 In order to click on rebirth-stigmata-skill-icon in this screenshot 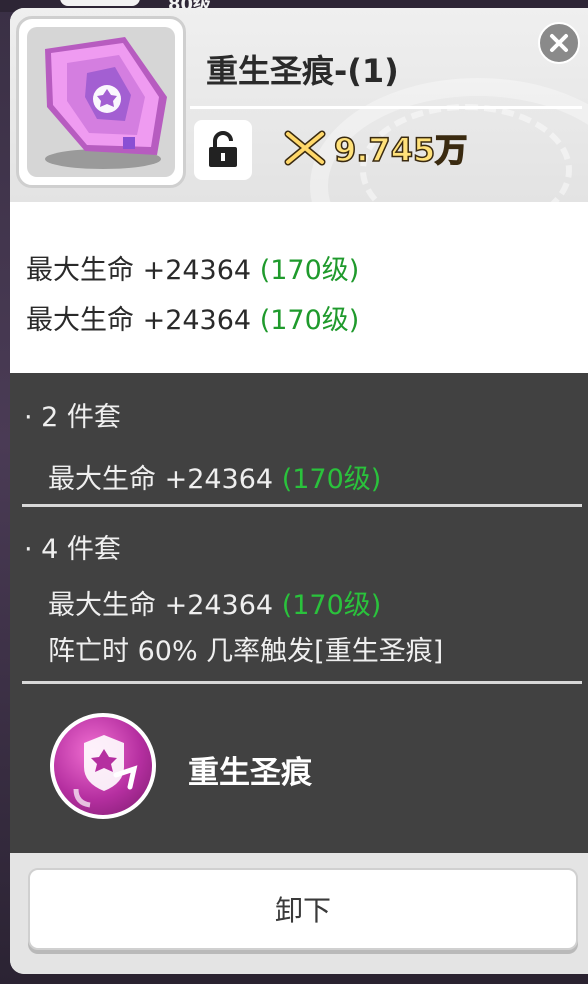, I will do `click(105, 771)`.